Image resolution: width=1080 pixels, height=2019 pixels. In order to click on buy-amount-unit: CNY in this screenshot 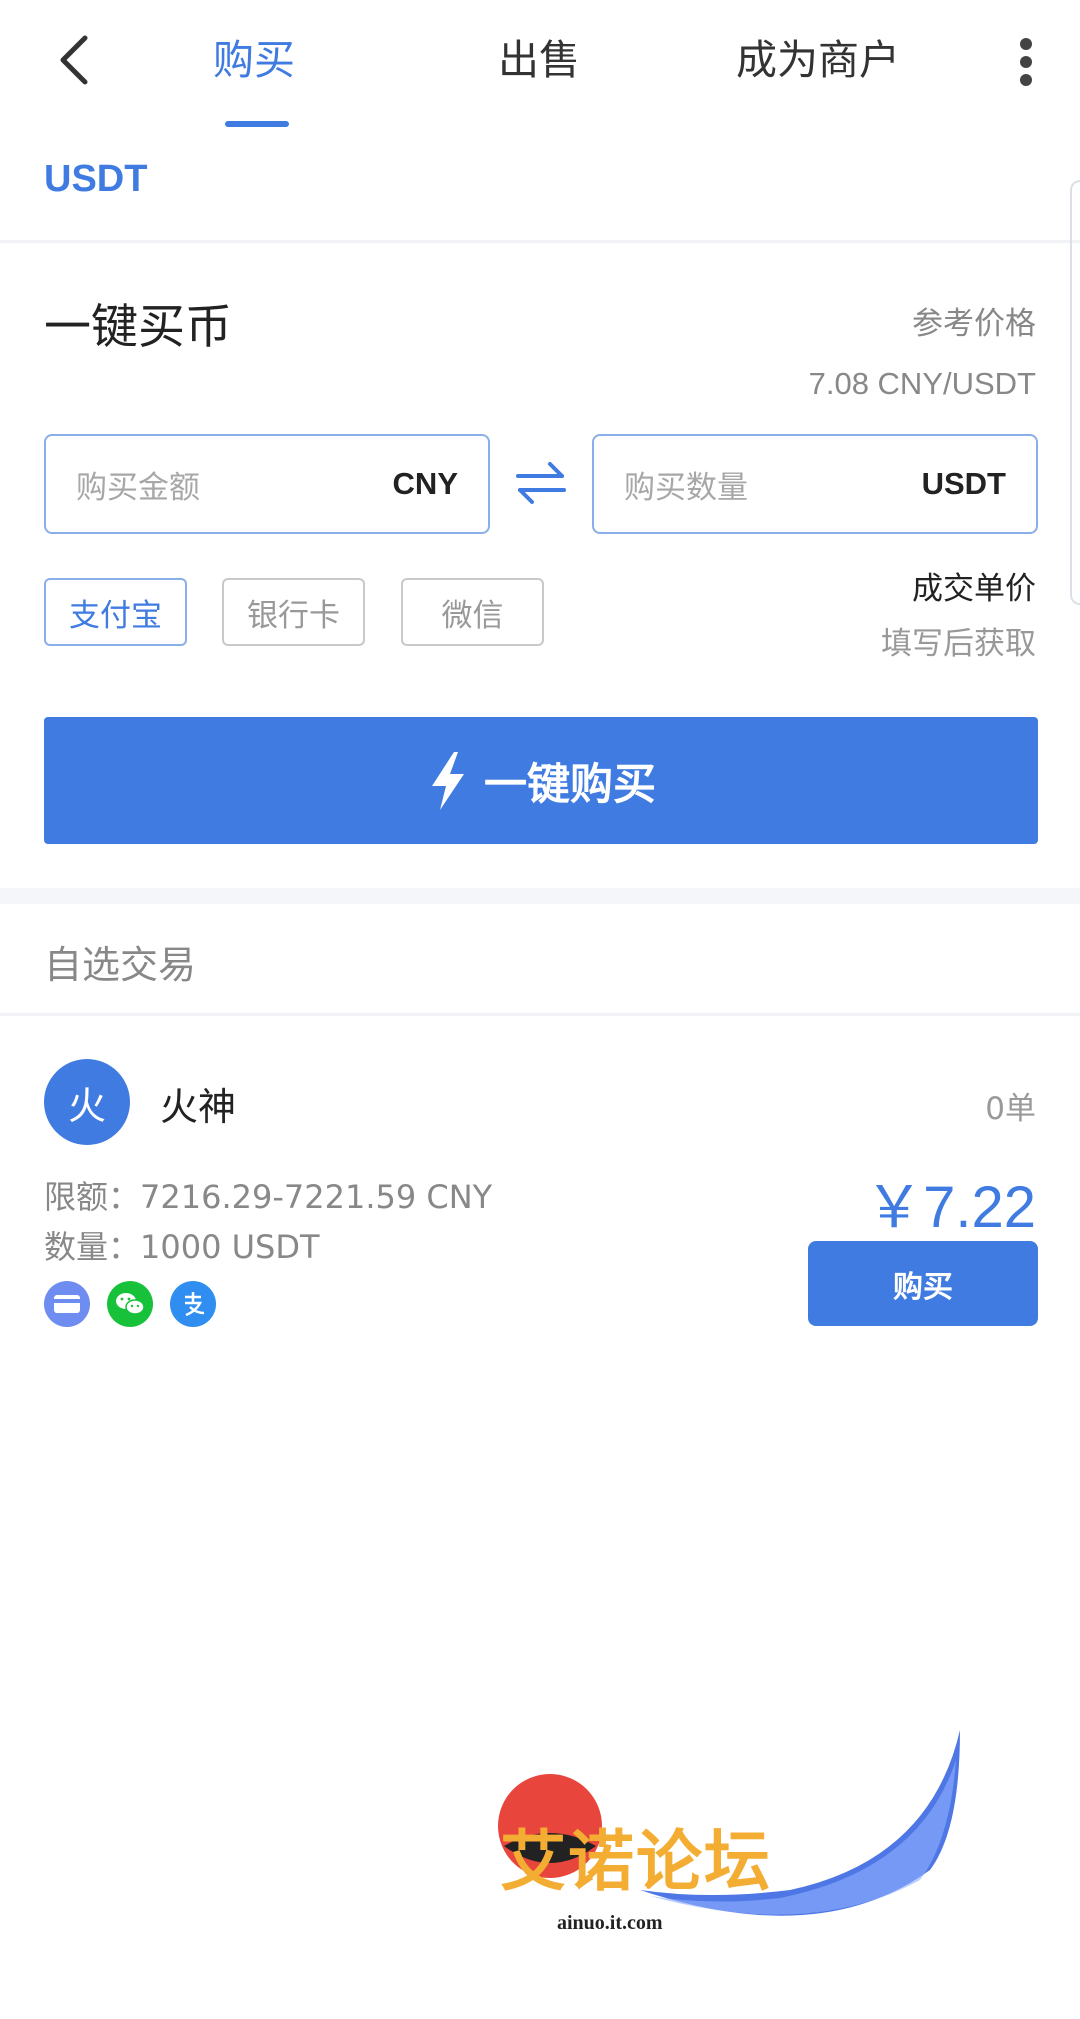, I will do `click(425, 483)`.